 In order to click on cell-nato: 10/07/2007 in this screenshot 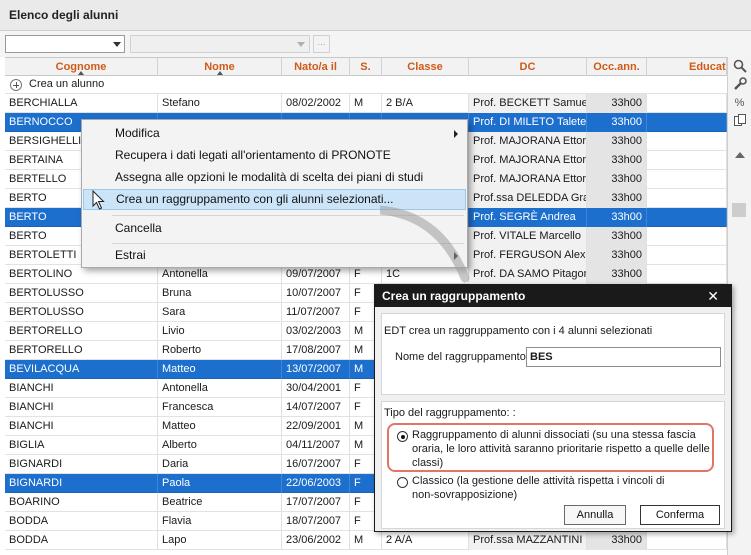, I will do `click(316, 293)`.